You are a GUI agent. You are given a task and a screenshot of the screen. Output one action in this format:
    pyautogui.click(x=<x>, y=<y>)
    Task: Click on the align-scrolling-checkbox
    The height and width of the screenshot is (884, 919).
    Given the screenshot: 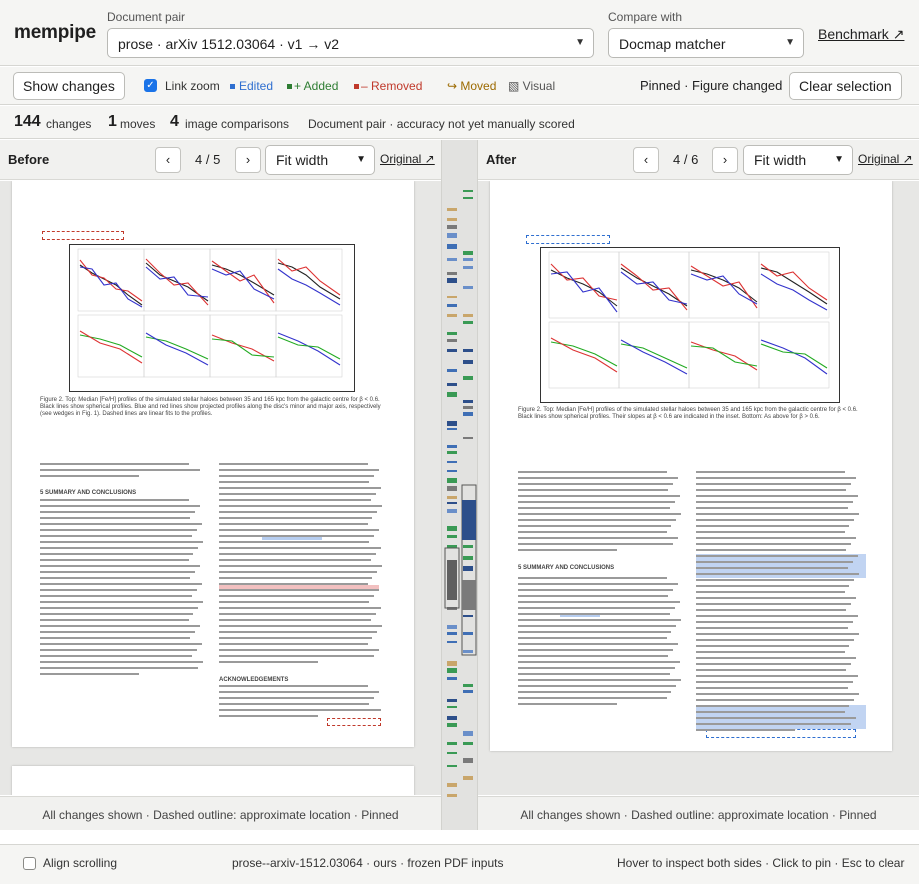 What is the action you would take?
    pyautogui.click(x=29, y=863)
    